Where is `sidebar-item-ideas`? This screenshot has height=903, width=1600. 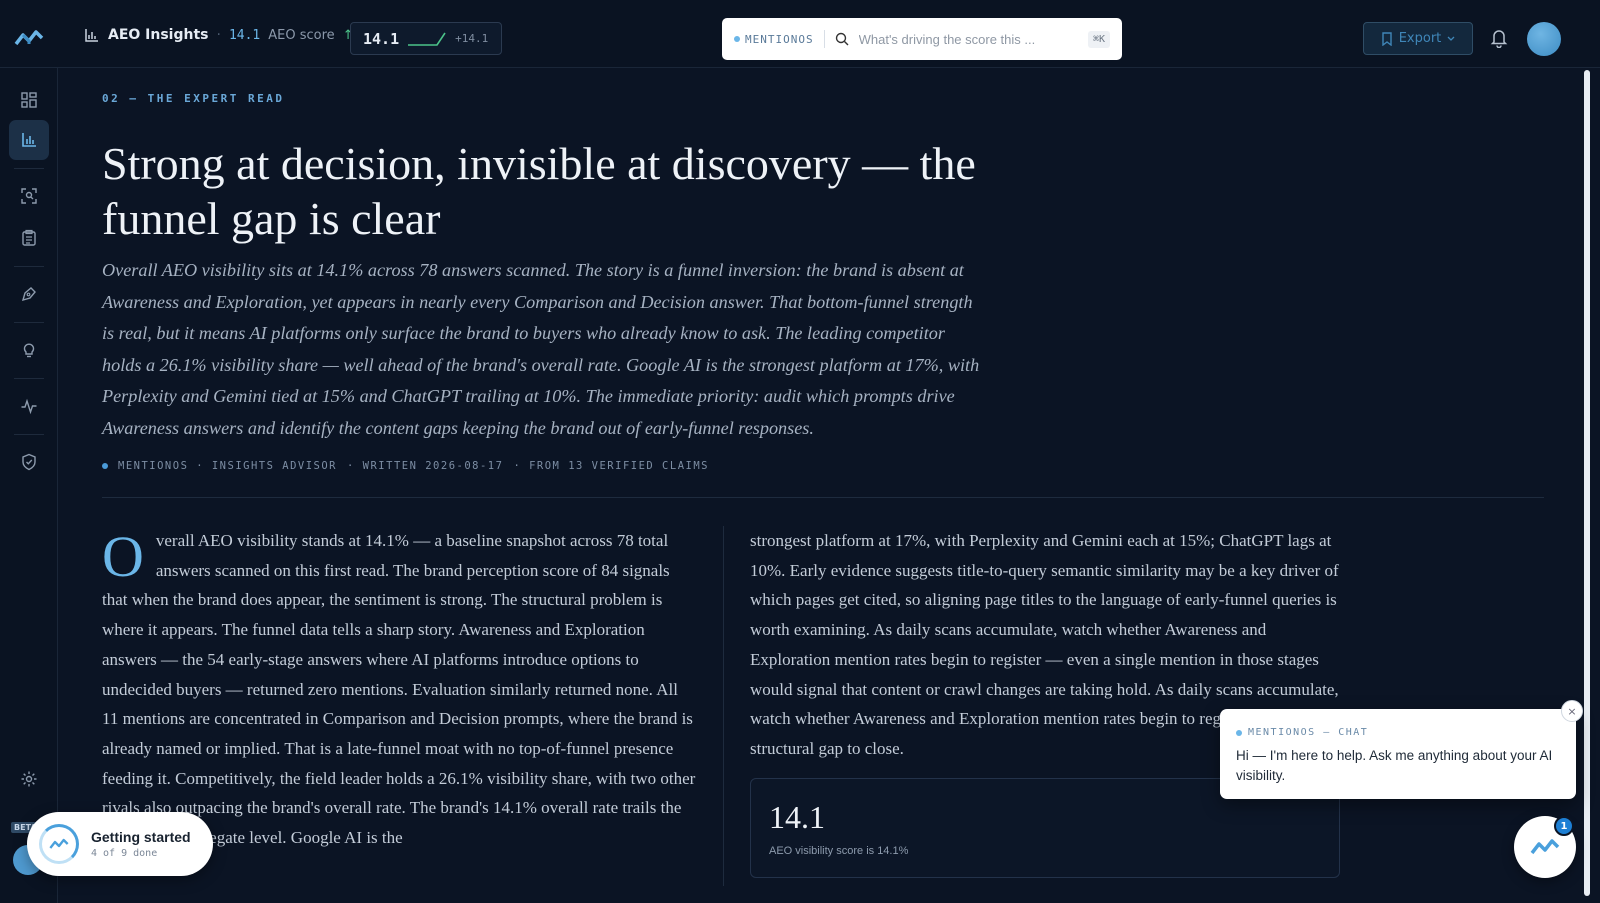
sidebar-item-ideas is located at coordinates (29, 350).